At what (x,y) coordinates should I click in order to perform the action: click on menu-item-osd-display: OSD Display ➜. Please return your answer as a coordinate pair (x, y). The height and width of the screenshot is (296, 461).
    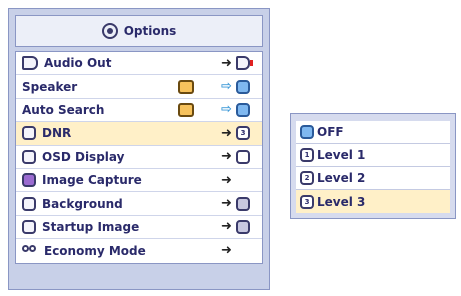
    Looking at the image, I should click on (139, 157).